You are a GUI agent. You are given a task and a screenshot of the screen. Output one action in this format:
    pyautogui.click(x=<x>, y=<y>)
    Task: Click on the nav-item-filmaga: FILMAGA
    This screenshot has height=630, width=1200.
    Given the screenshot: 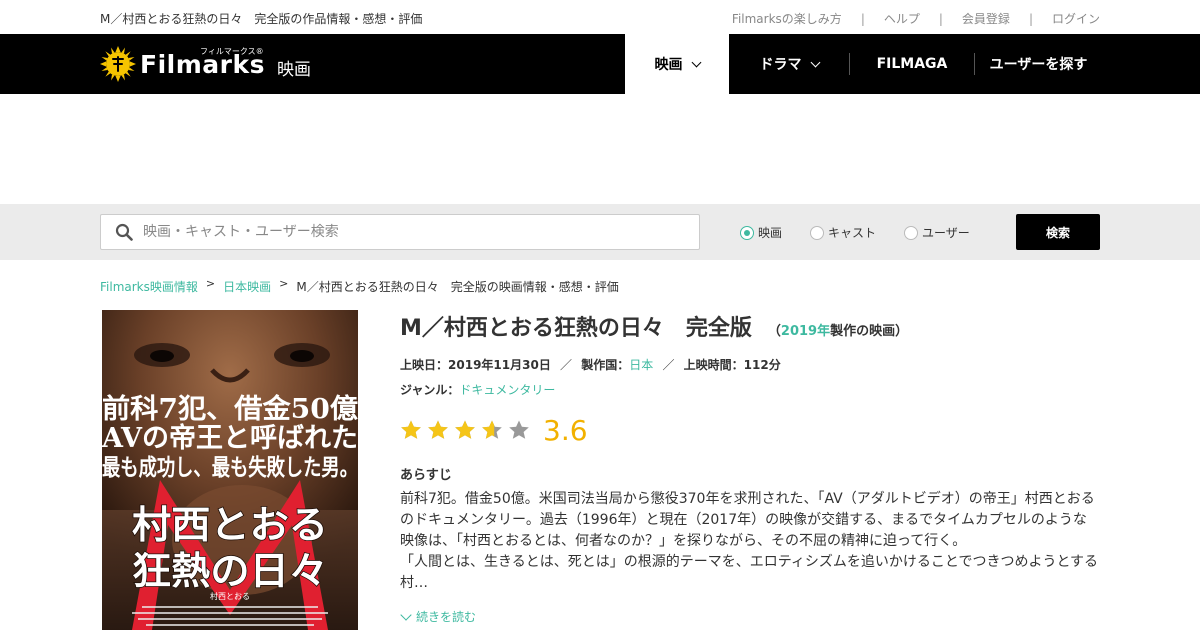 What is the action you would take?
    pyautogui.click(x=912, y=64)
    